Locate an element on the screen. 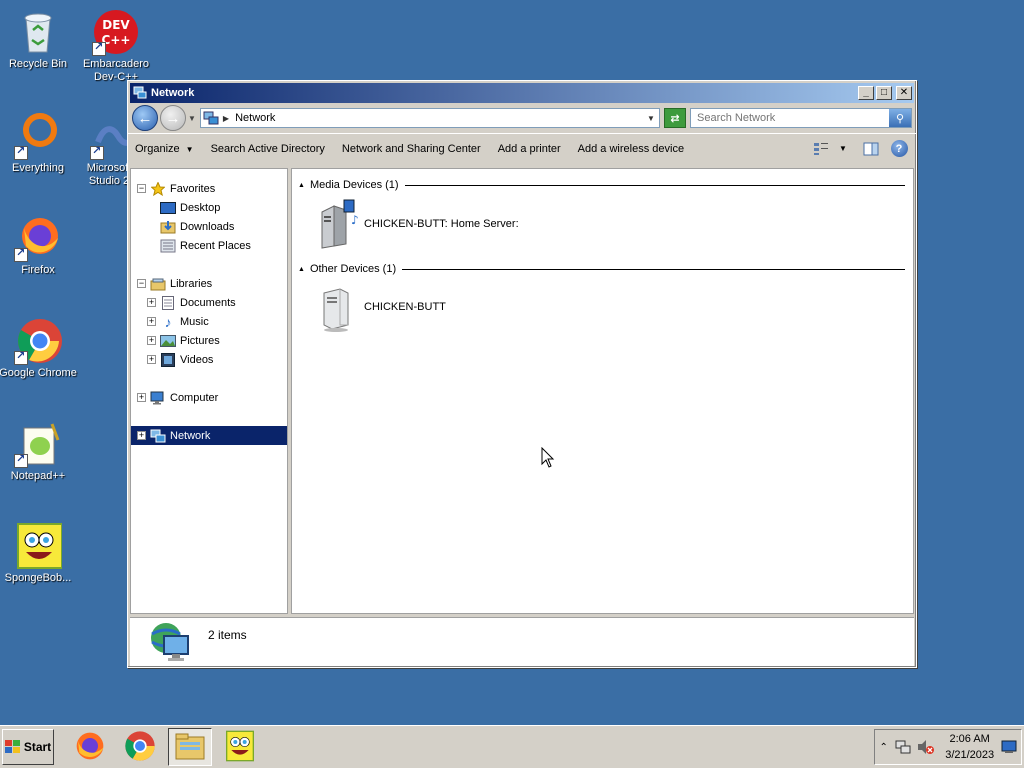  taskbar-spongebob is located at coordinates (240, 747).